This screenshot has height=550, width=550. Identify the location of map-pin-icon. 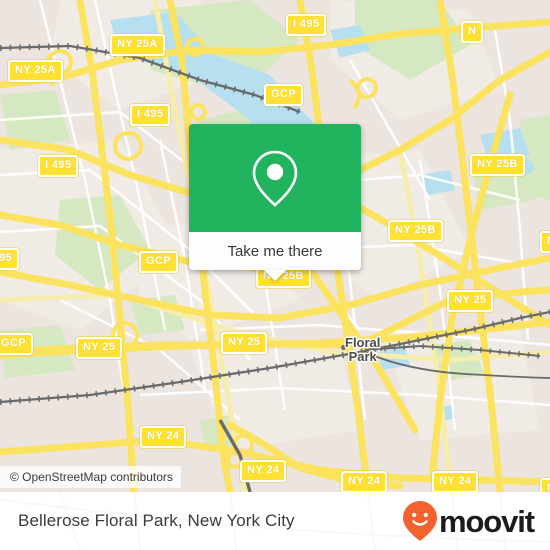
(275, 178).